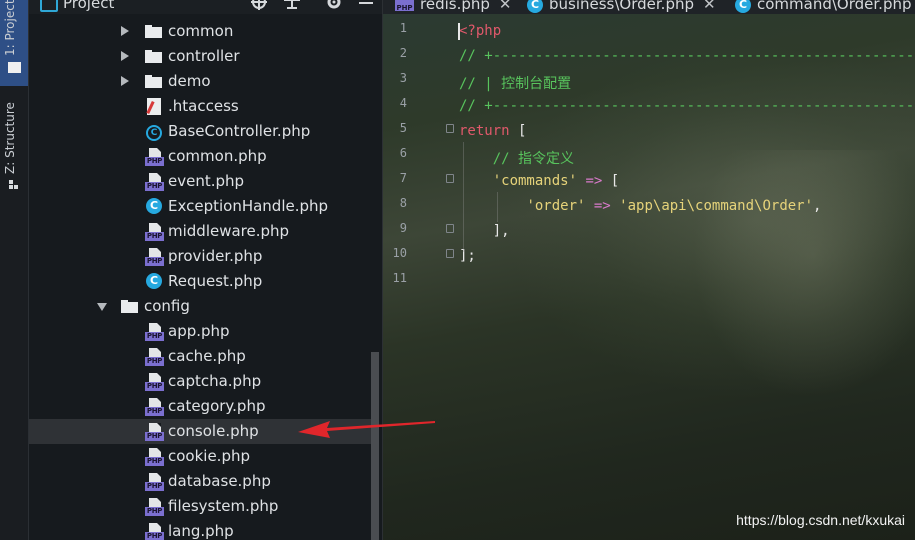  What do you see at coordinates (492, 131) in the screenshot?
I see `code-line: return [` at bounding box center [492, 131].